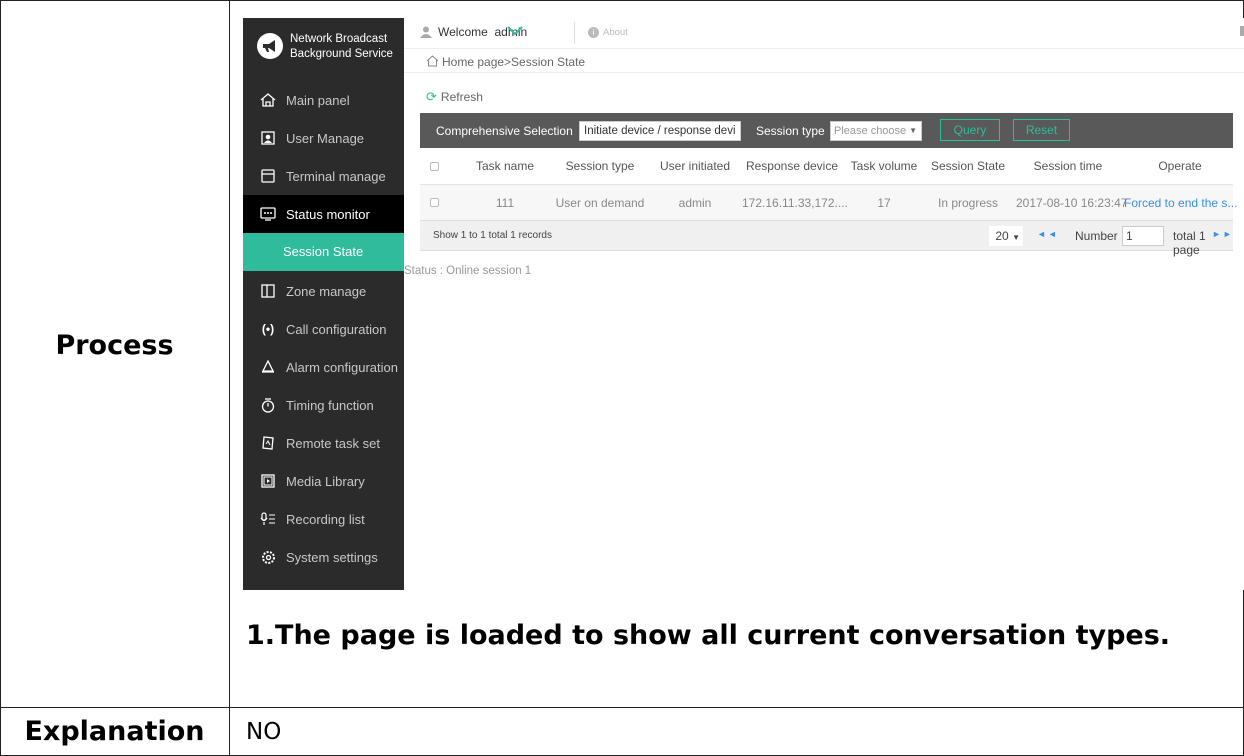 The height and width of the screenshot is (756, 1244). I want to click on page-size-select: 20 ▼, so click(1006, 236).